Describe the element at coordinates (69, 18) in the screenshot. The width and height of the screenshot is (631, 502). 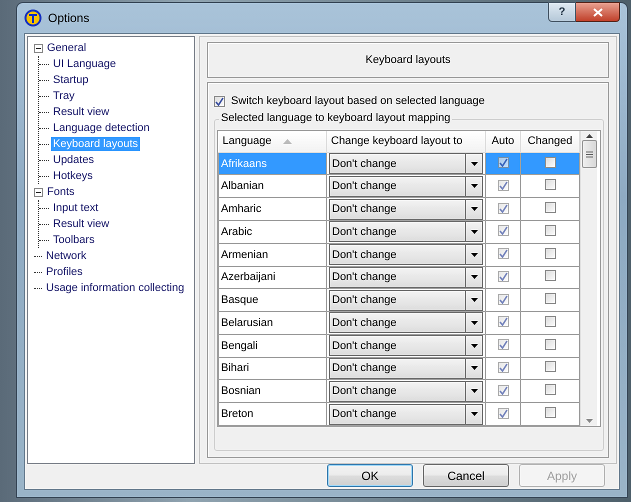
I see `window-title: Options` at that location.